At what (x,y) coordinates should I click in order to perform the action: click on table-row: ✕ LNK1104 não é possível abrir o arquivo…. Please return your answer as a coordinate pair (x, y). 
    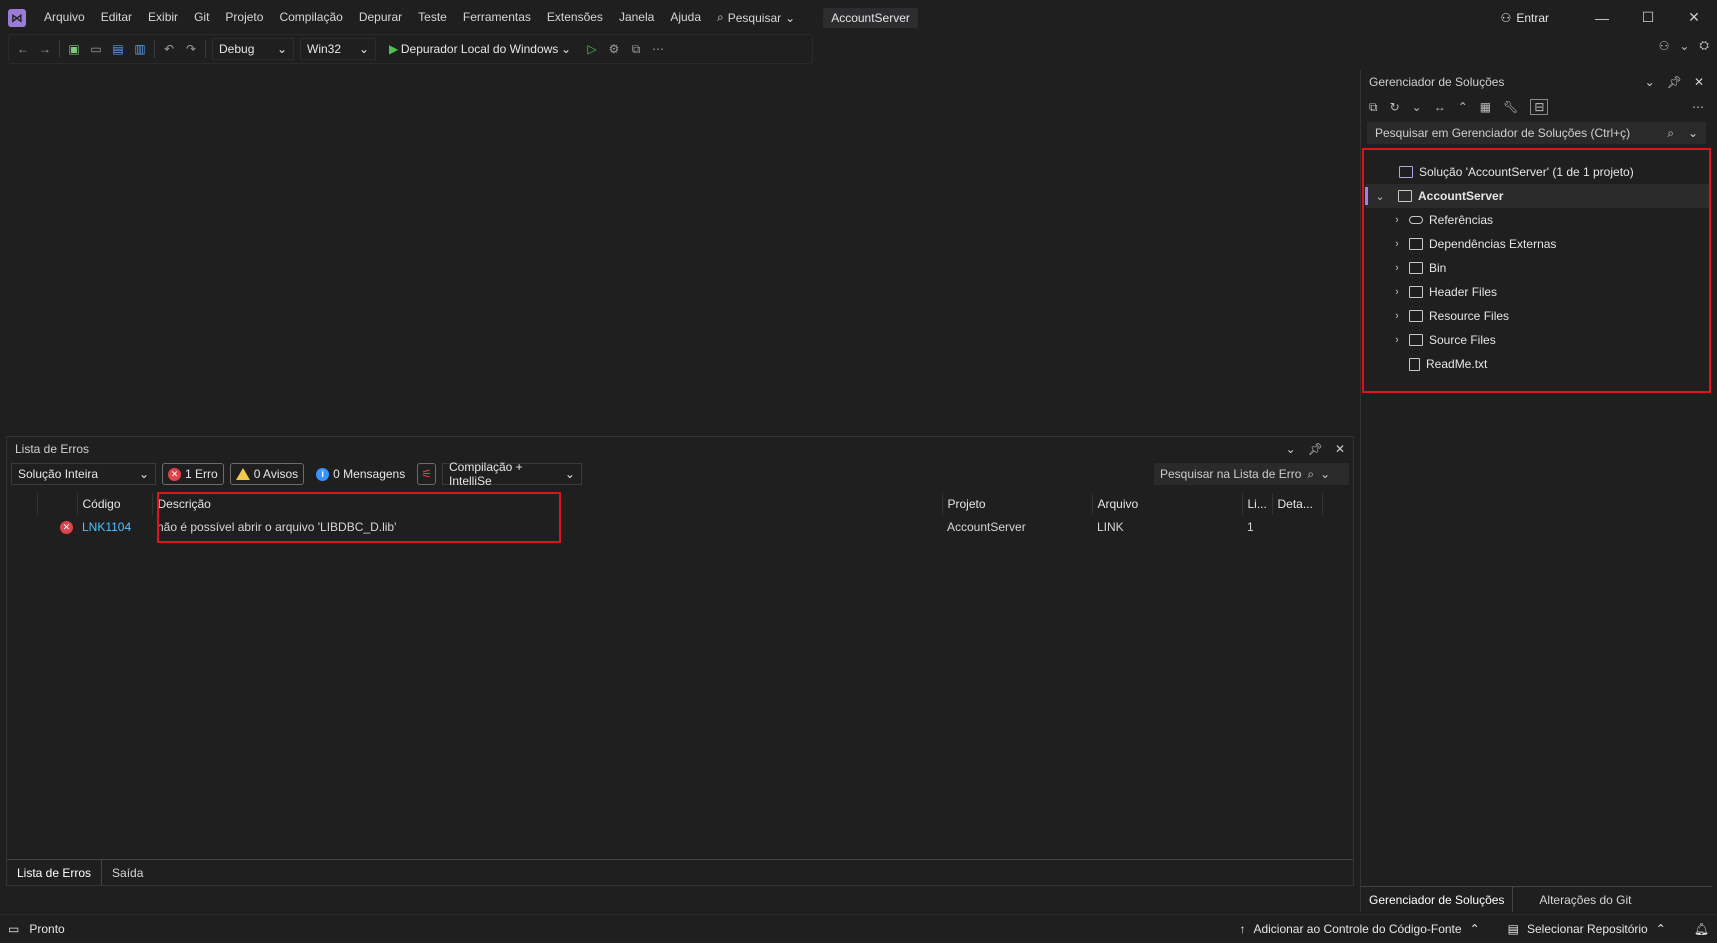
    Looking at the image, I should click on (681, 526).